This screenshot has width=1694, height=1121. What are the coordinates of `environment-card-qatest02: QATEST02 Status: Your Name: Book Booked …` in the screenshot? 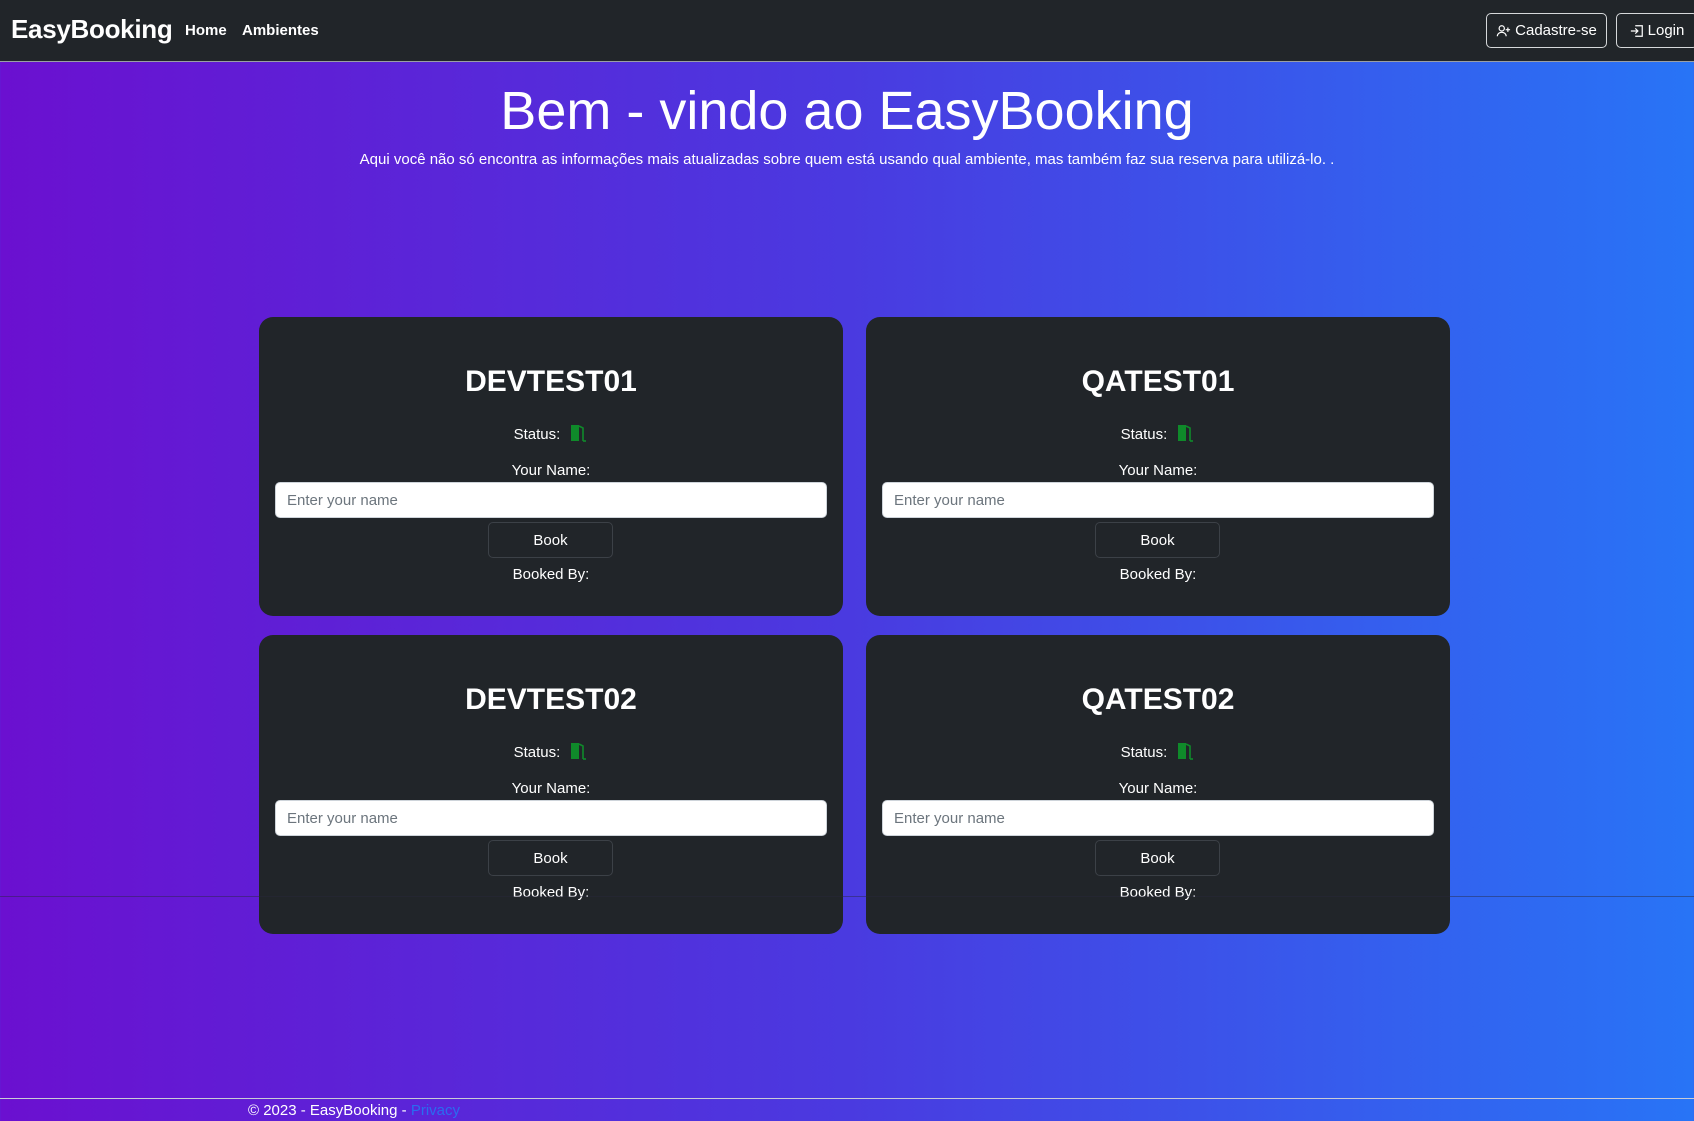 It's located at (1158, 784).